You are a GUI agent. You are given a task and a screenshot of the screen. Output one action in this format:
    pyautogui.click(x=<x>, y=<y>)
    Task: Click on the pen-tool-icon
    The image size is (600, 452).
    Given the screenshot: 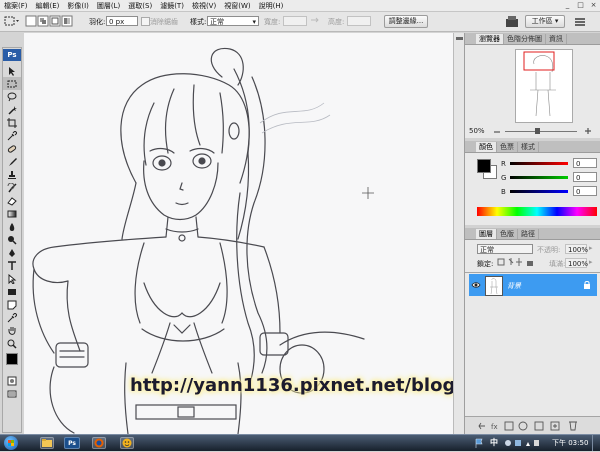 What is the action you would take?
    pyautogui.click(x=12, y=252)
    